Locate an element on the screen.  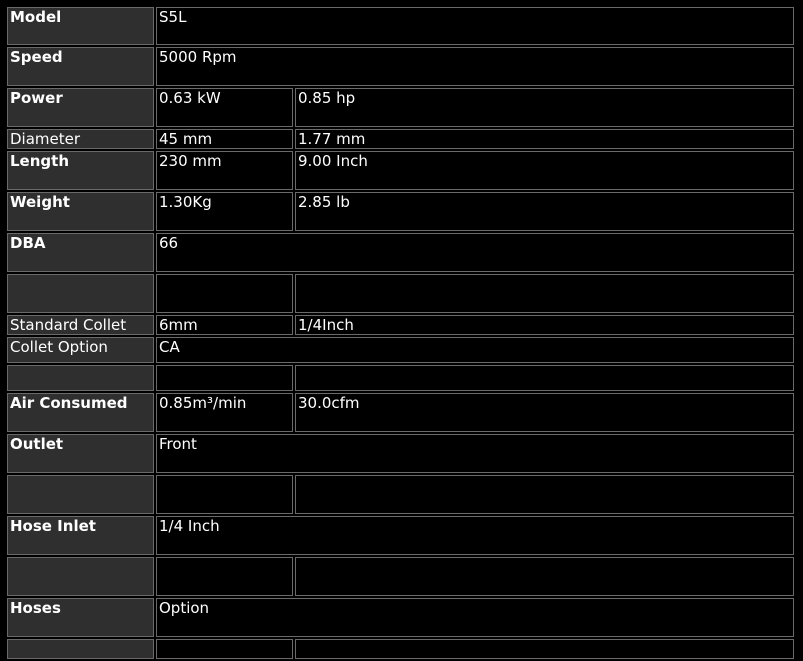
spec-label: Diameter is located at coordinates (80, 139).